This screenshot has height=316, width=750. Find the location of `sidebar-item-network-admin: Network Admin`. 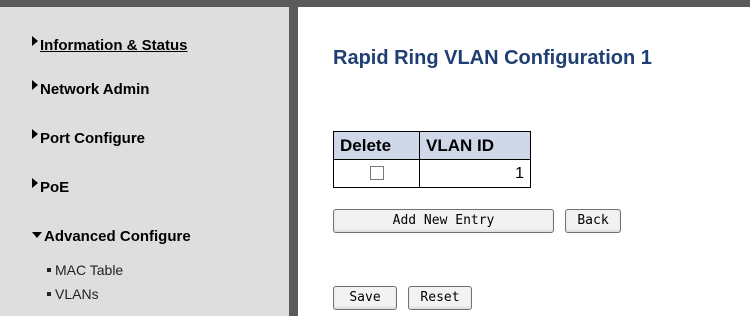

sidebar-item-network-admin: Network Admin is located at coordinates (90, 89).